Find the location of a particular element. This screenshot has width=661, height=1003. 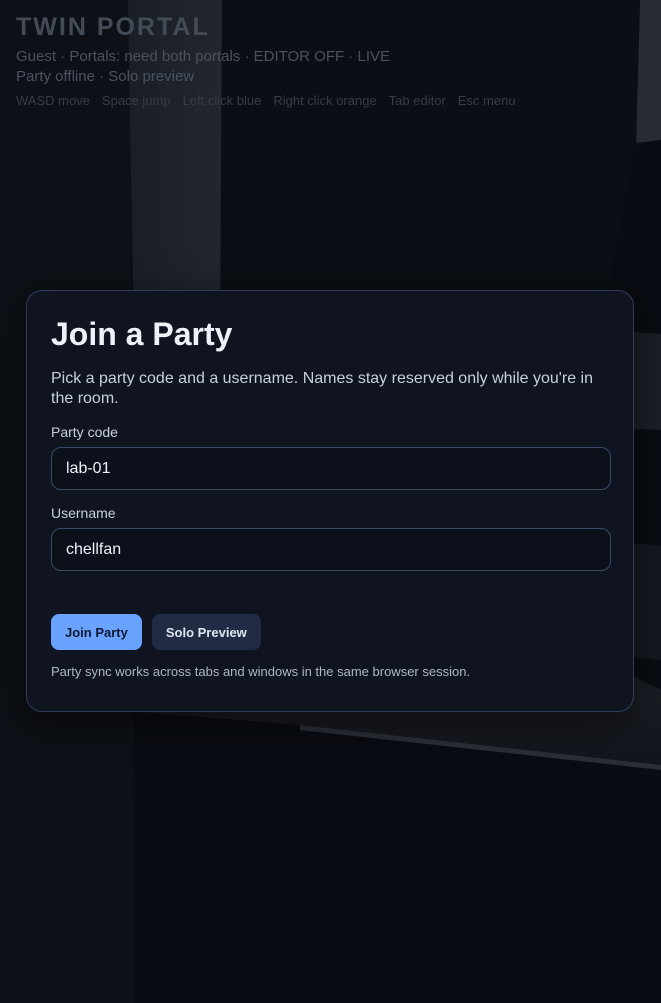

control-hint-menu: Esc menu is located at coordinates (486, 100).